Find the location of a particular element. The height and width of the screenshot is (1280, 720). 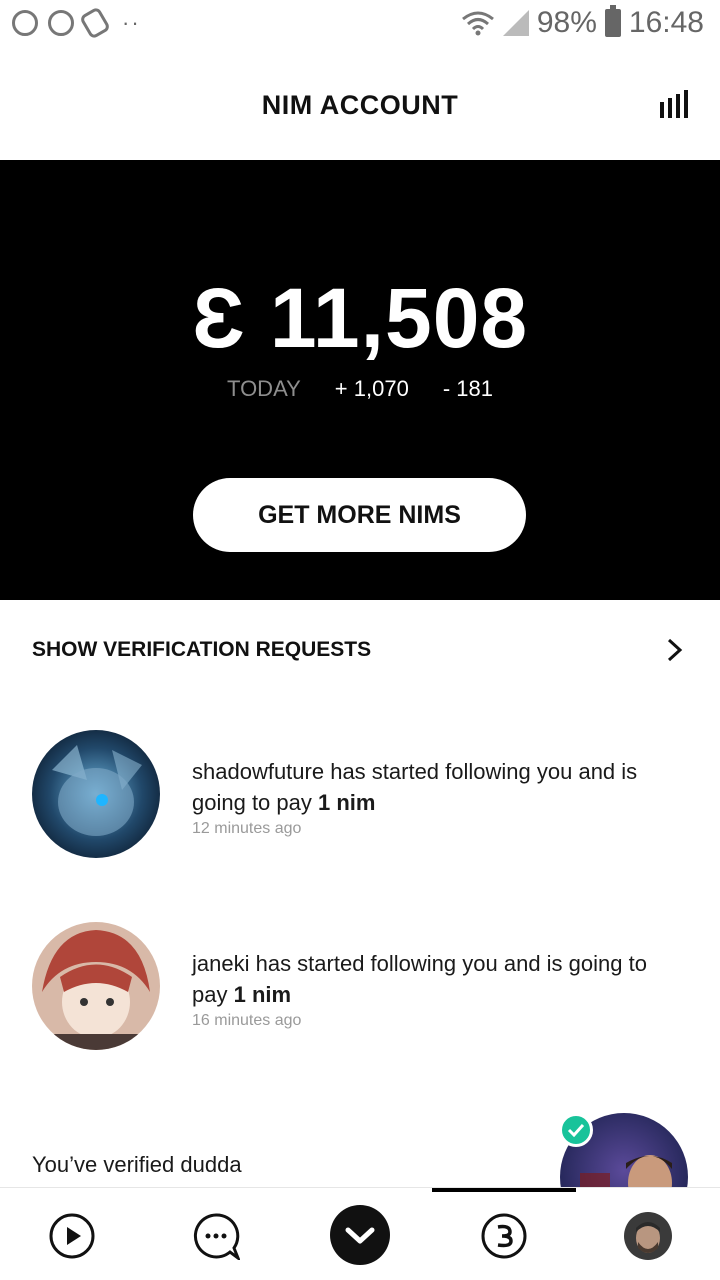

page-title: NIM ACCOUNT is located at coordinates (360, 105).